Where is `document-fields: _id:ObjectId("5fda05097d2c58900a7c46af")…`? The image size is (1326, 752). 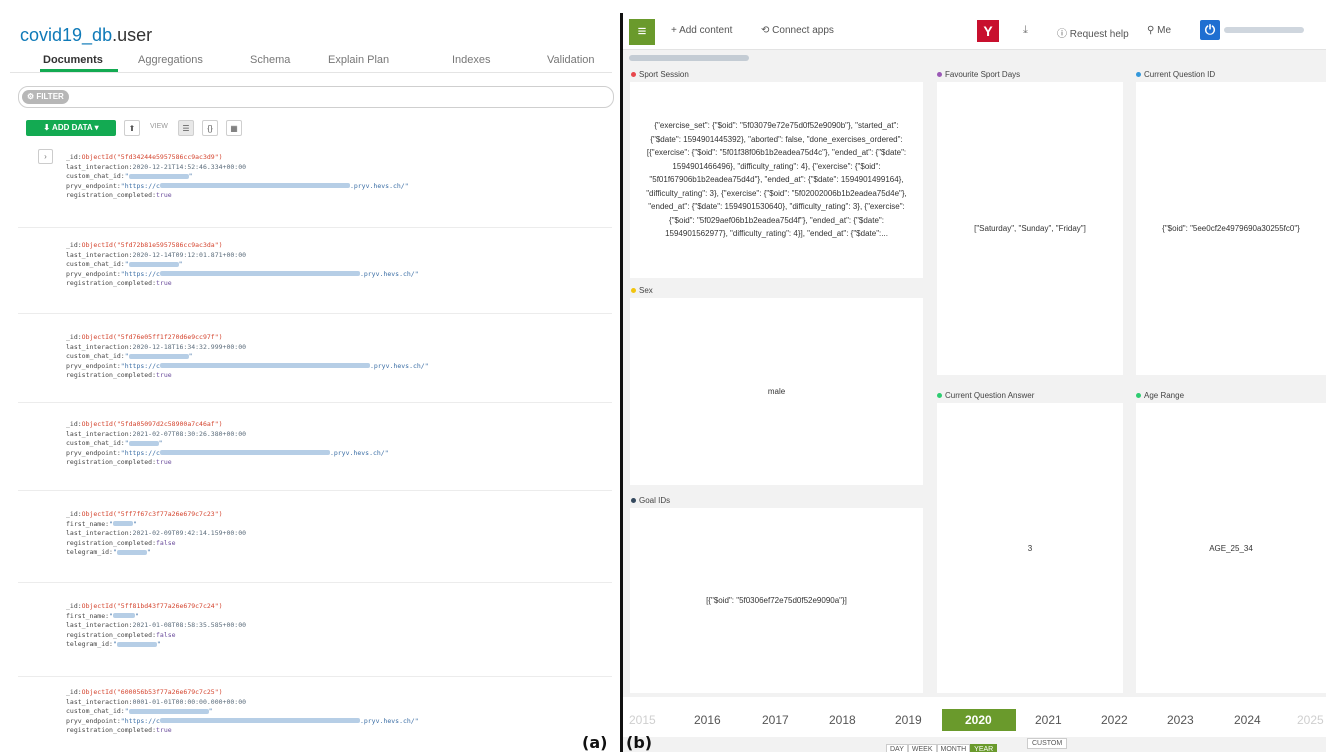
document-fields: _id:ObjectId("5fda05097d2c58900a7c46af")… is located at coordinates (227, 443).